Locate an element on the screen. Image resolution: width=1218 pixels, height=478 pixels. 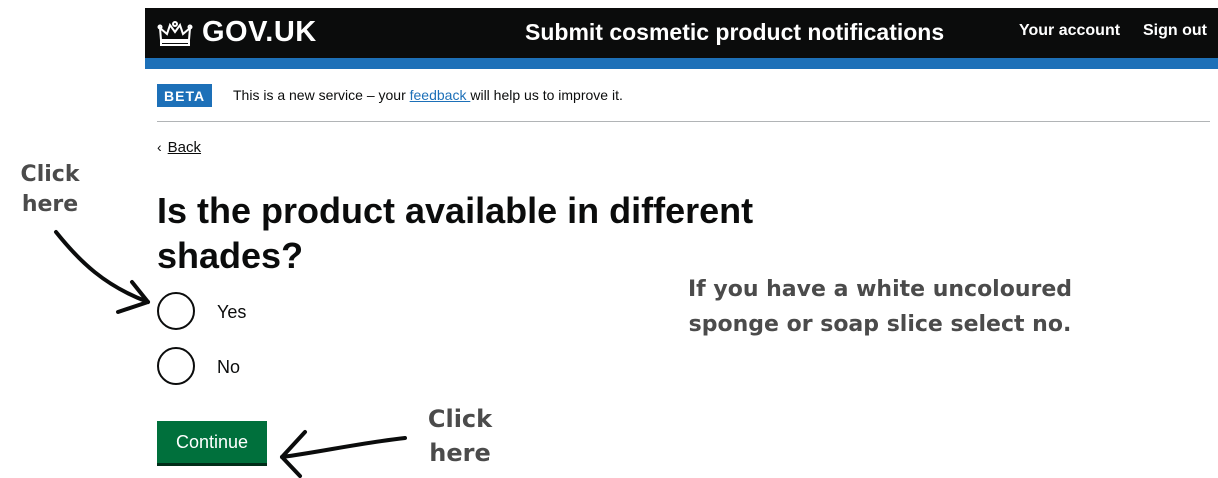
radio-option-no: No is located at coordinates (217, 368).